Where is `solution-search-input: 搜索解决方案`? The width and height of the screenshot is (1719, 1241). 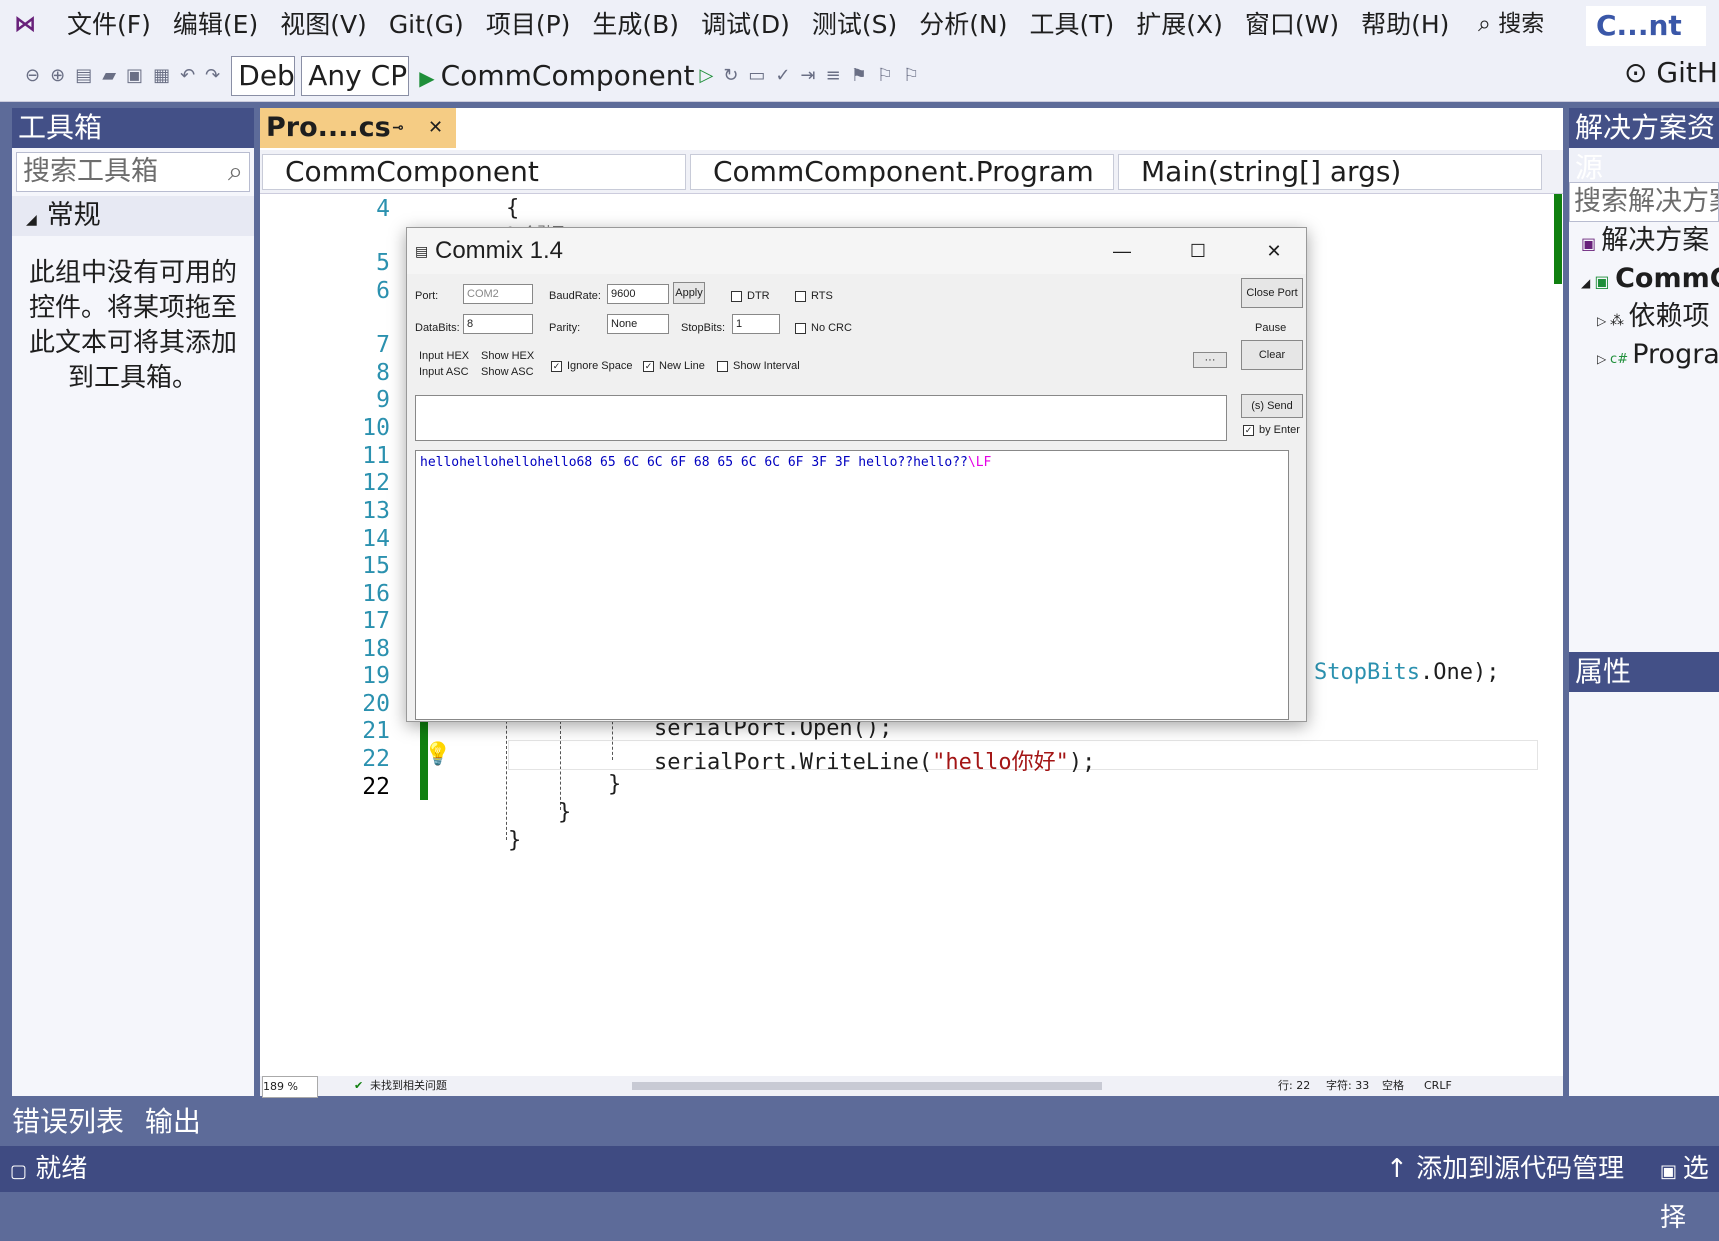 solution-search-input: 搜索解决方案 is located at coordinates (1644, 202).